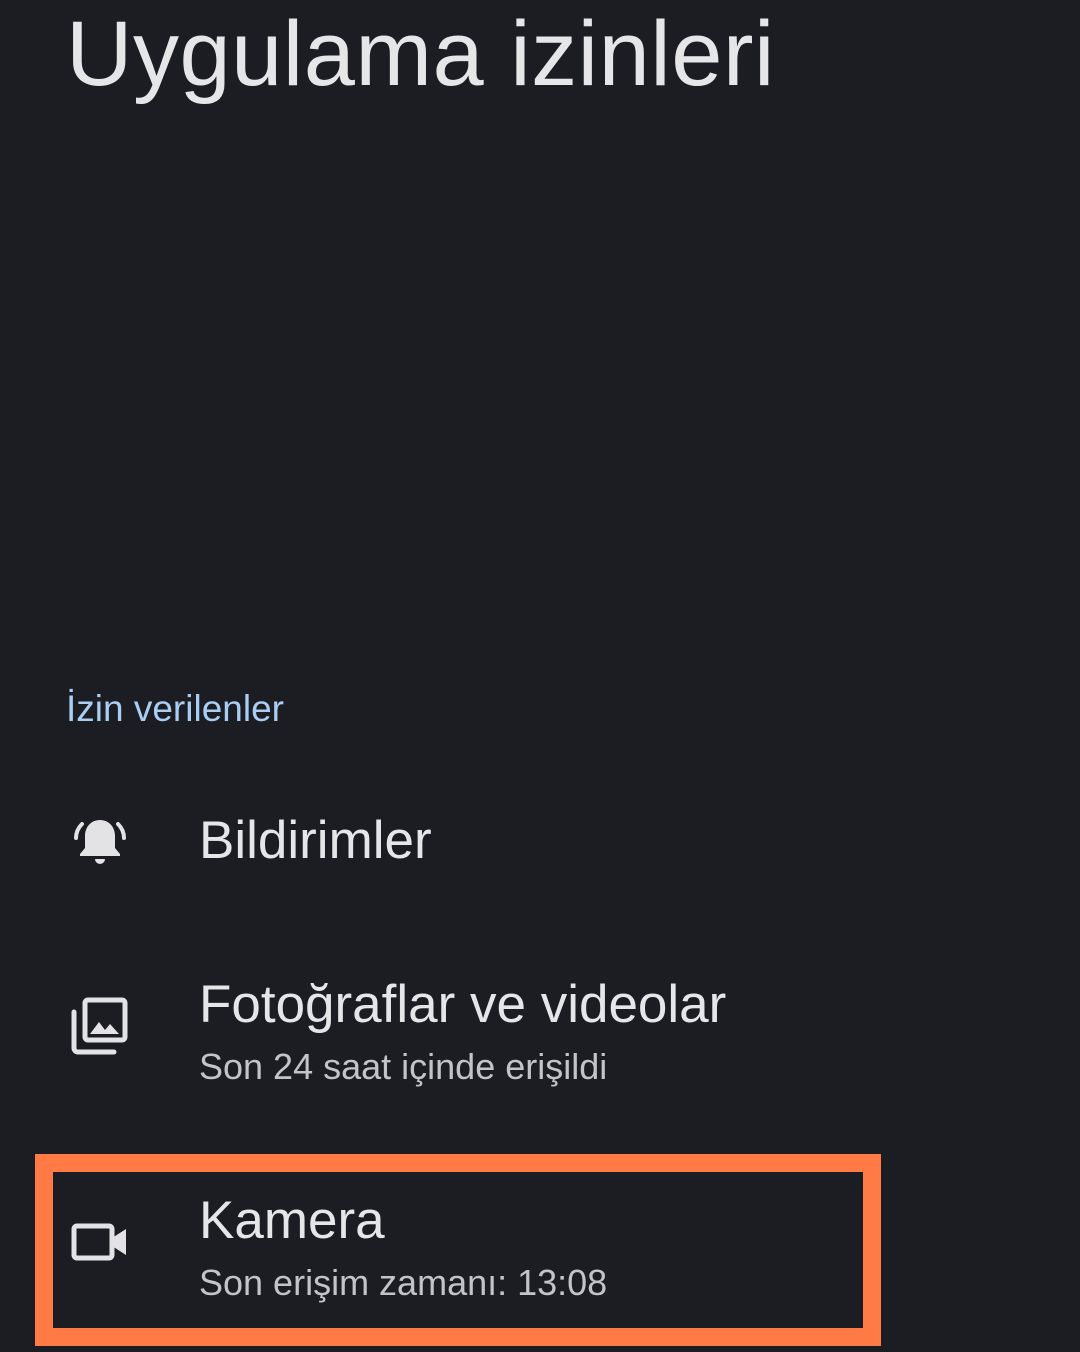 The height and width of the screenshot is (1352, 1080). Describe the element at coordinates (420, 54) in the screenshot. I see `page-title: Uygulama izinleri` at that location.